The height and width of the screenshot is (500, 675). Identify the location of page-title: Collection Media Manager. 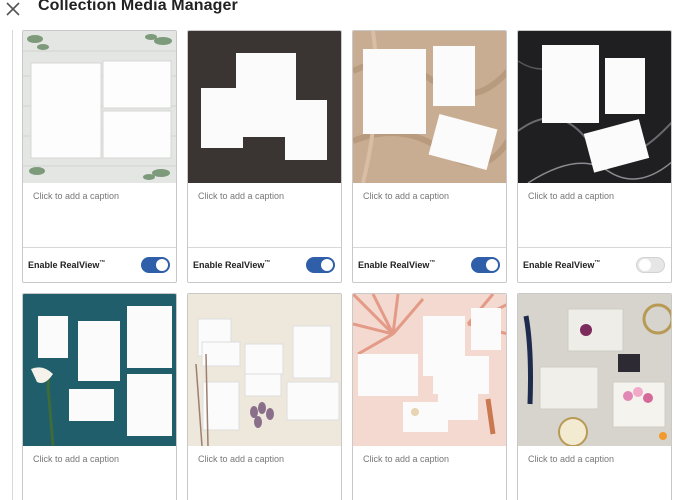
(138, 7).